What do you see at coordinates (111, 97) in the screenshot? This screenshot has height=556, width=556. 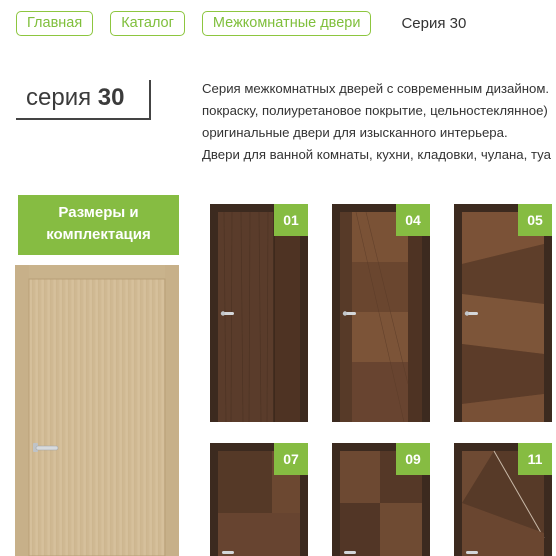 I see `series-title-number: 30` at bounding box center [111, 97].